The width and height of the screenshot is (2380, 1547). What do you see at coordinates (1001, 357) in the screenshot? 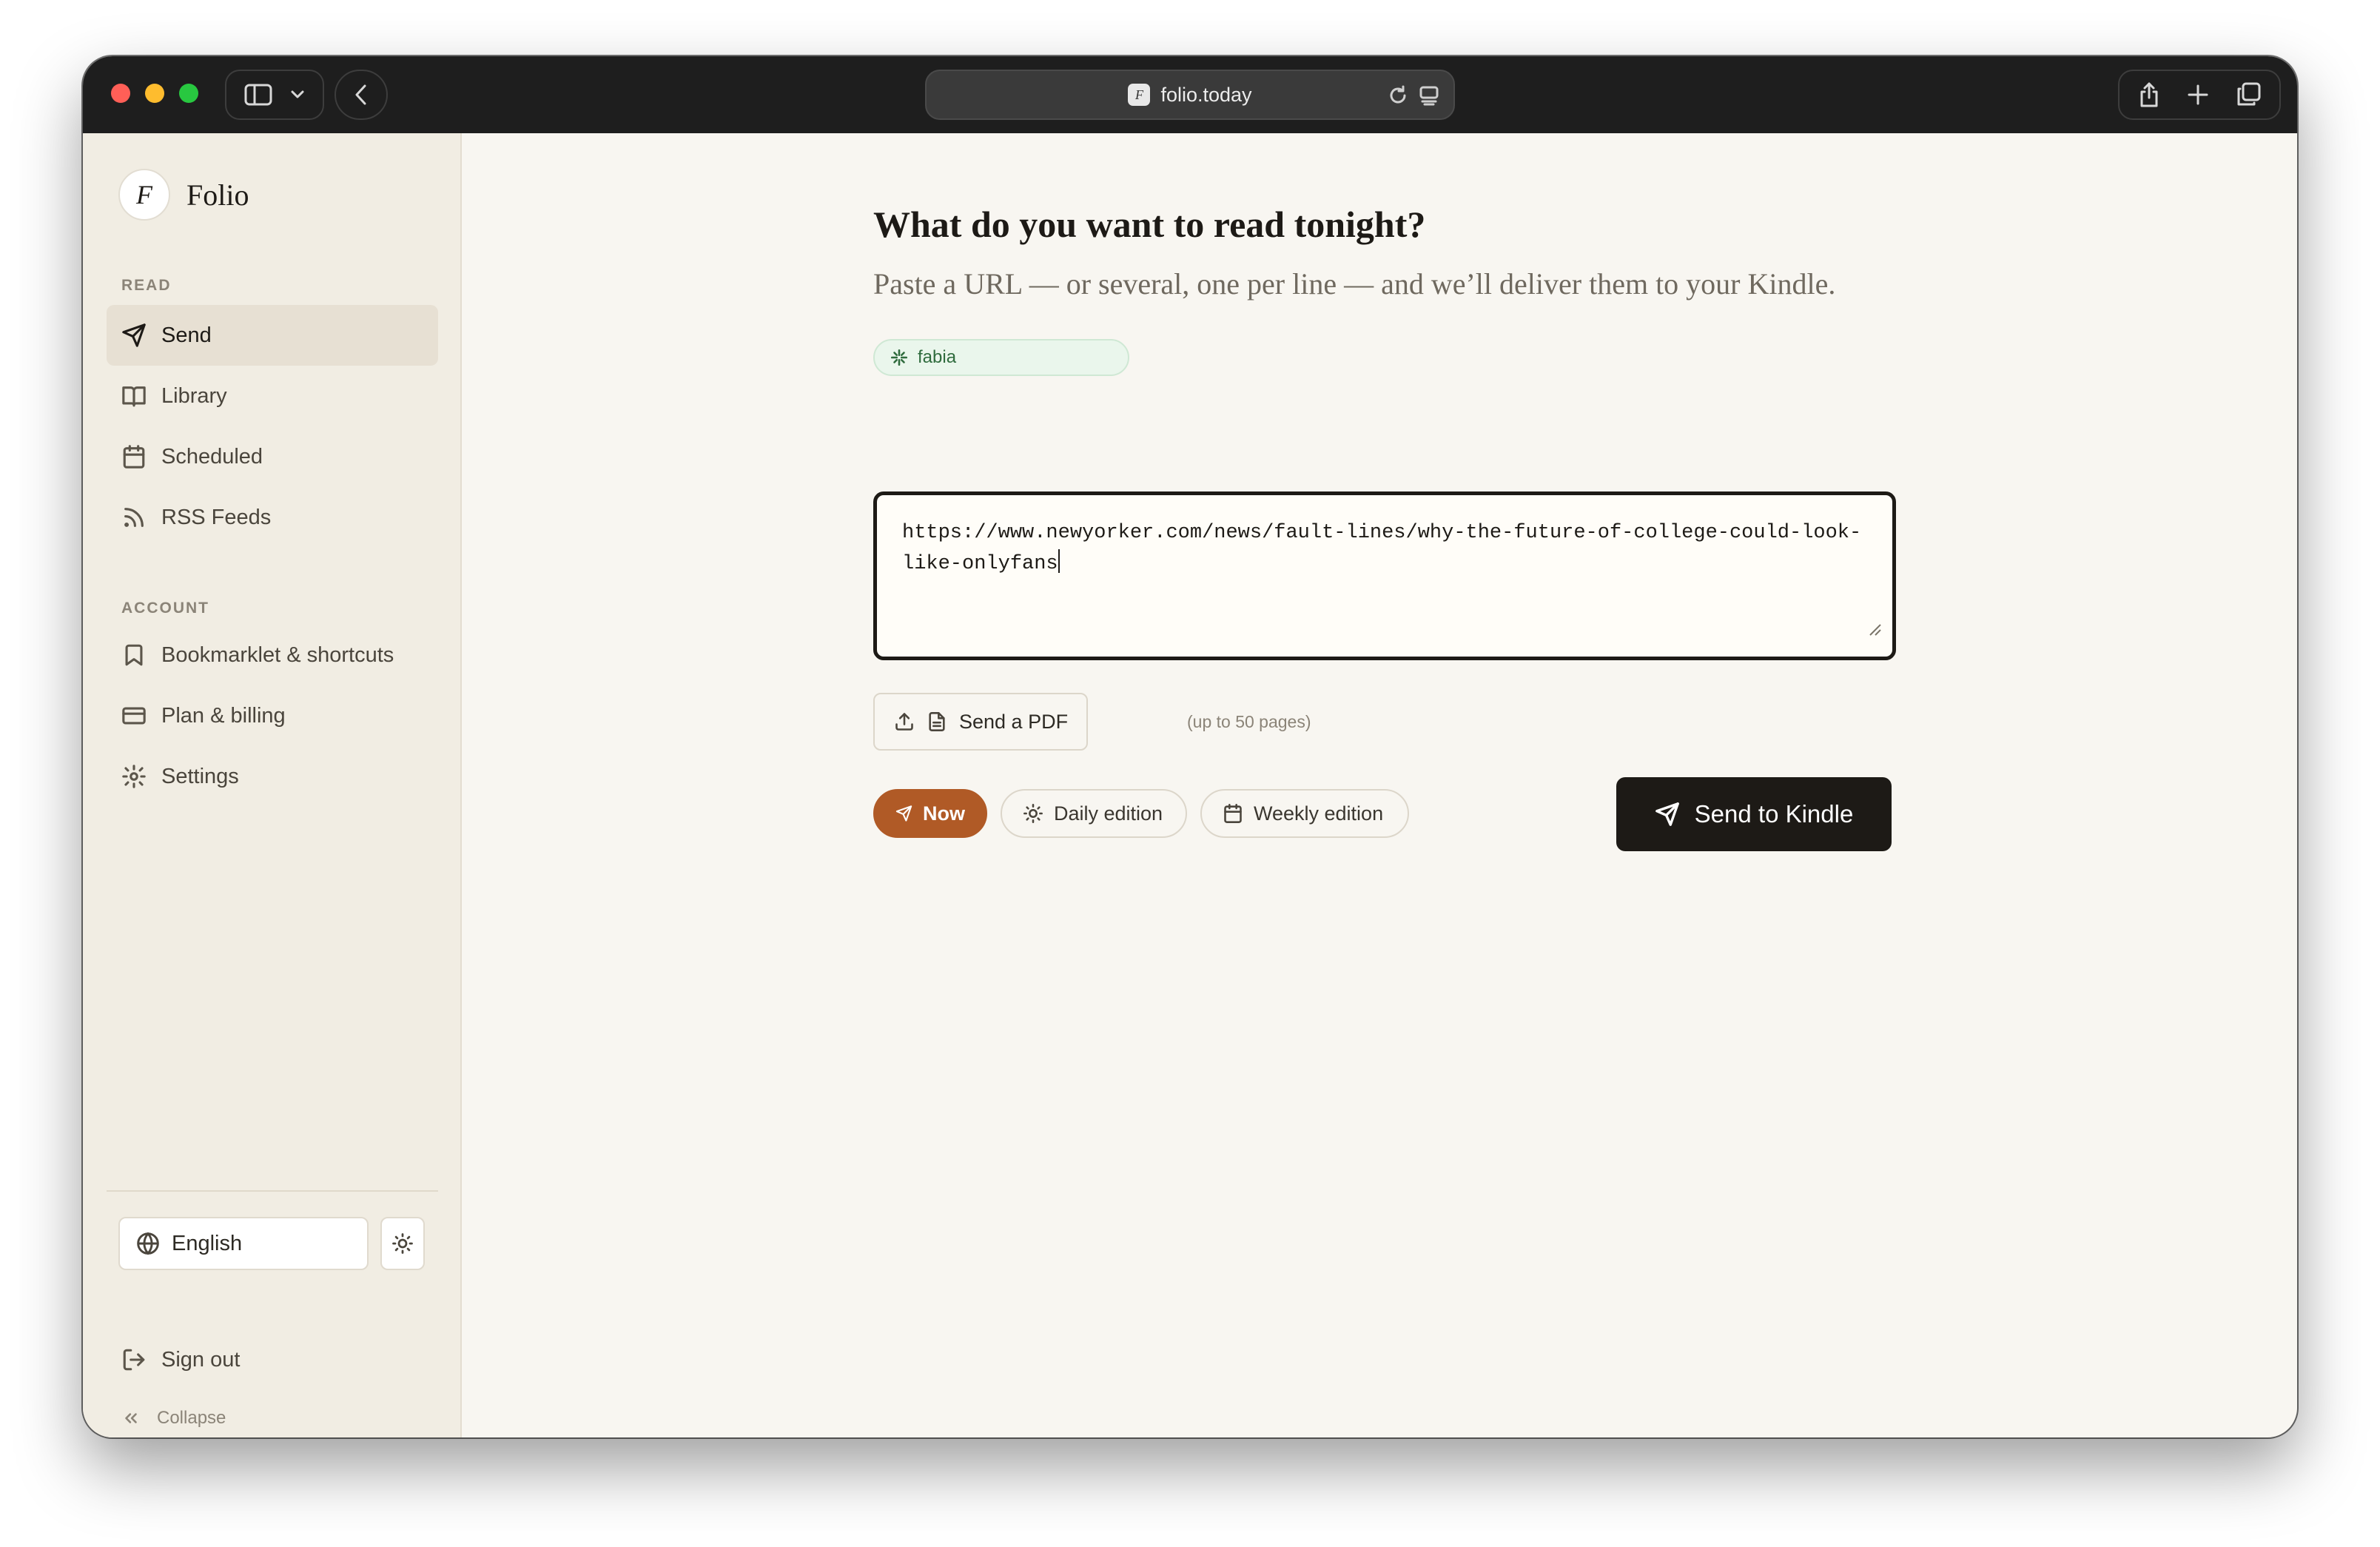
I see `user-chip: fabia` at bounding box center [1001, 357].